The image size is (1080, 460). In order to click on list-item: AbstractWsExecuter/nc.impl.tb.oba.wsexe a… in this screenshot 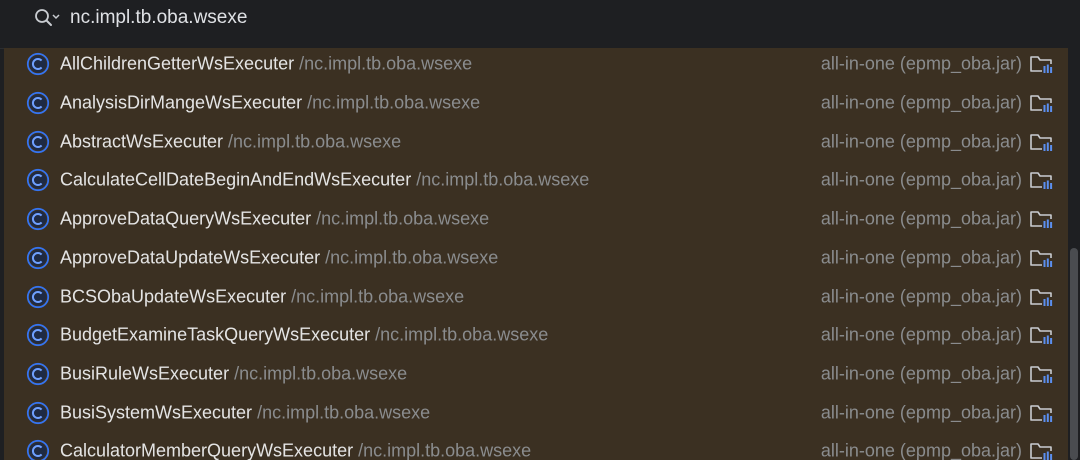, I will do `click(536, 141)`.